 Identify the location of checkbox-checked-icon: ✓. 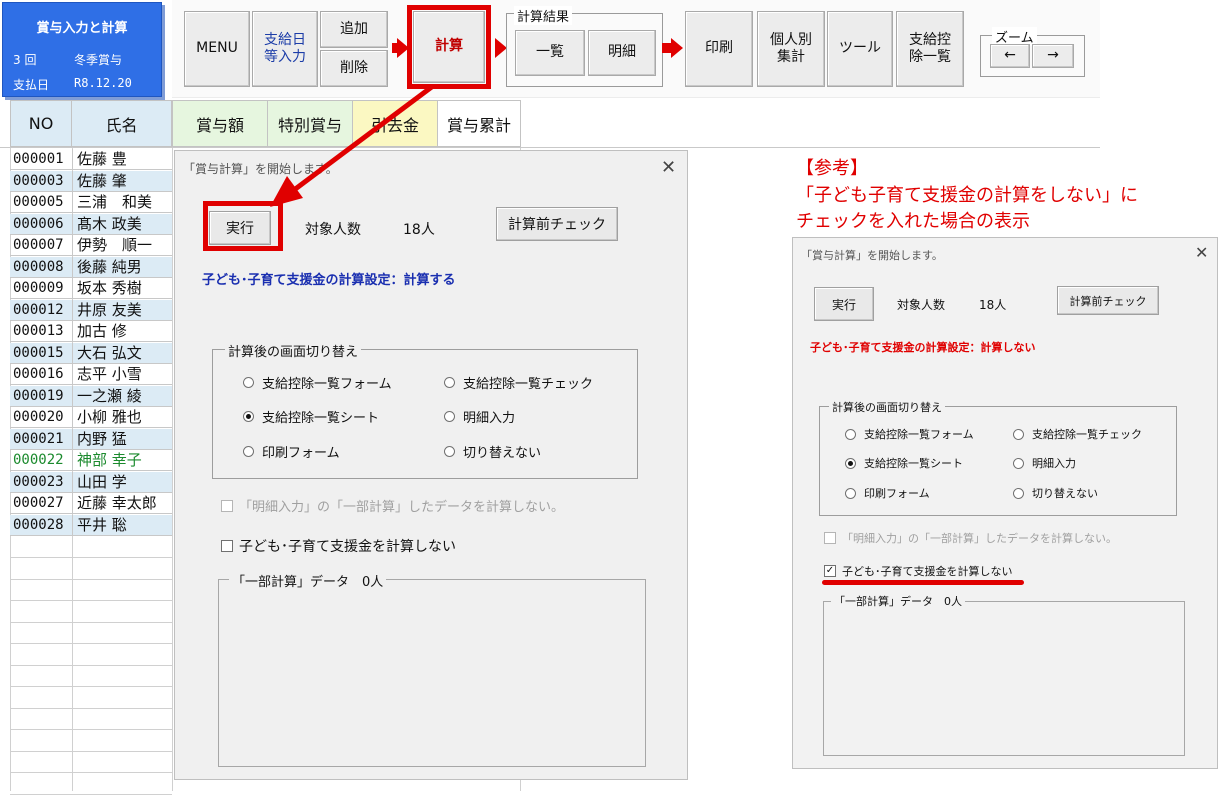
(830, 571).